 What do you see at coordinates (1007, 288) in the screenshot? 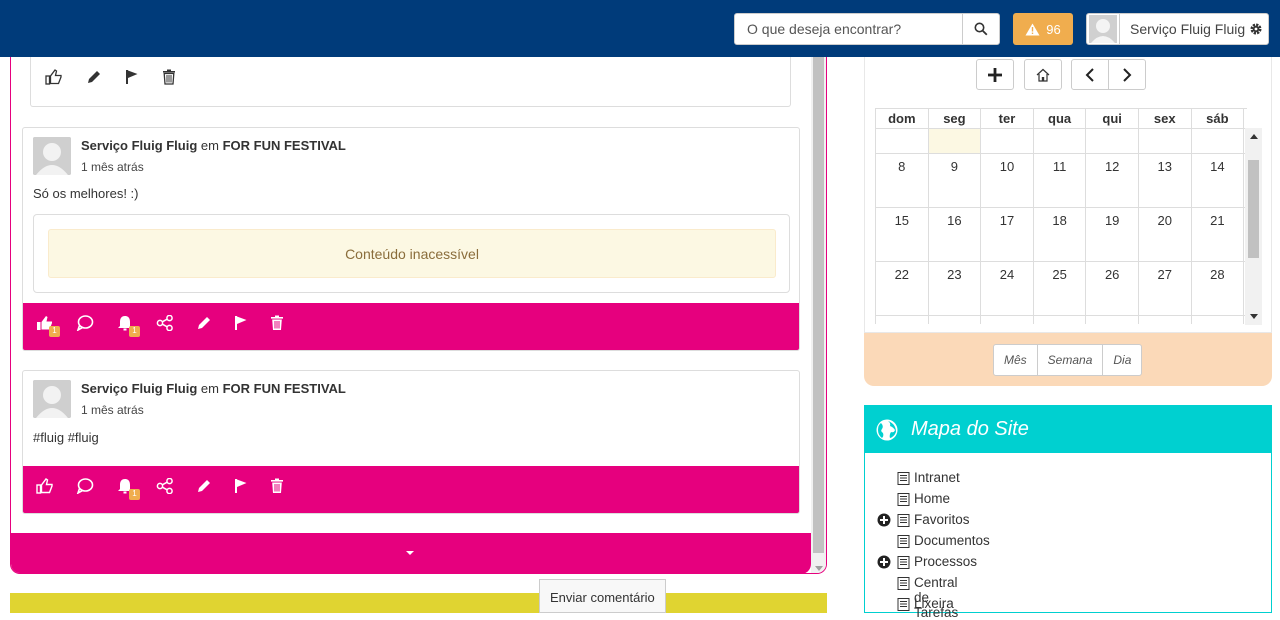
I see `calendar-day-cell: 24` at bounding box center [1007, 288].